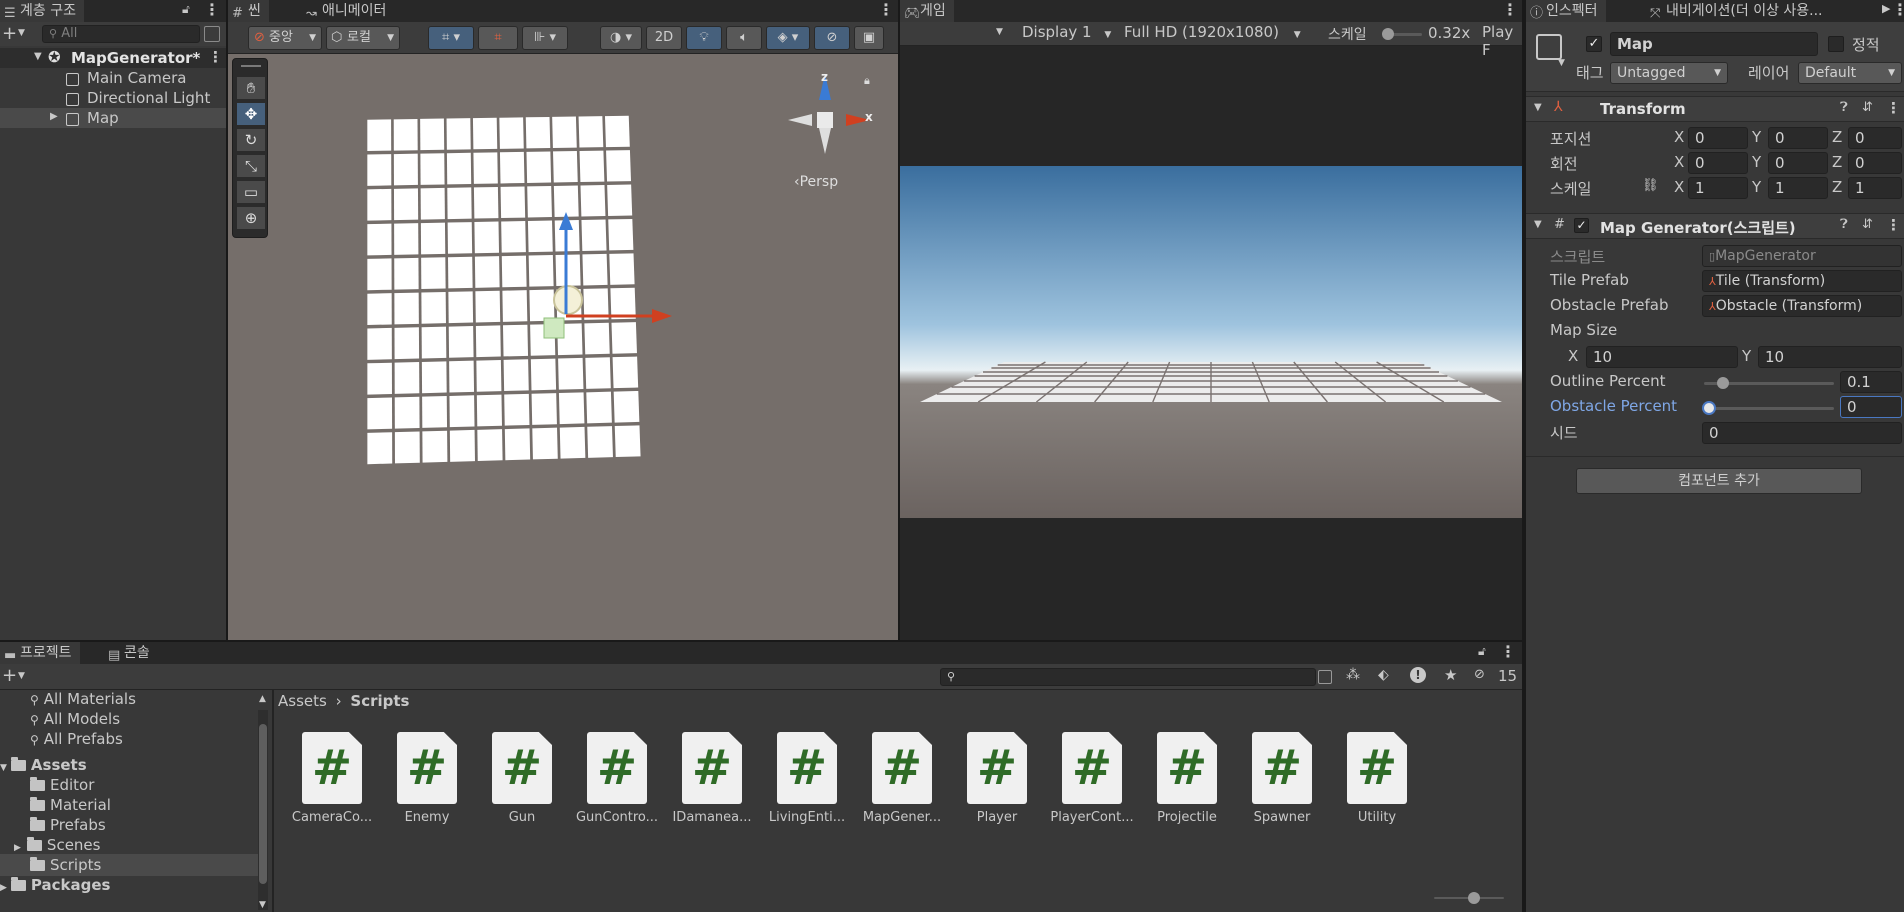 The image size is (1904, 912). What do you see at coordinates (215, 57) in the screenshot?
I see `scene-menu-icon: ⋮` at bounding box center [215, 57].